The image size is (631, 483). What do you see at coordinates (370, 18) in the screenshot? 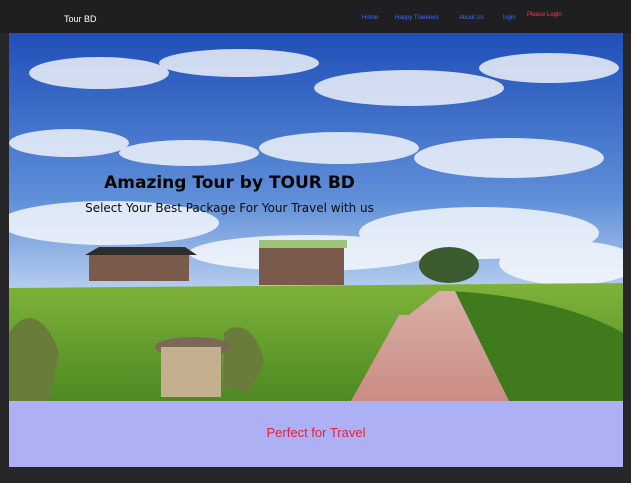
I see `nav-home-link: Home` at bounding box center [370, 18].